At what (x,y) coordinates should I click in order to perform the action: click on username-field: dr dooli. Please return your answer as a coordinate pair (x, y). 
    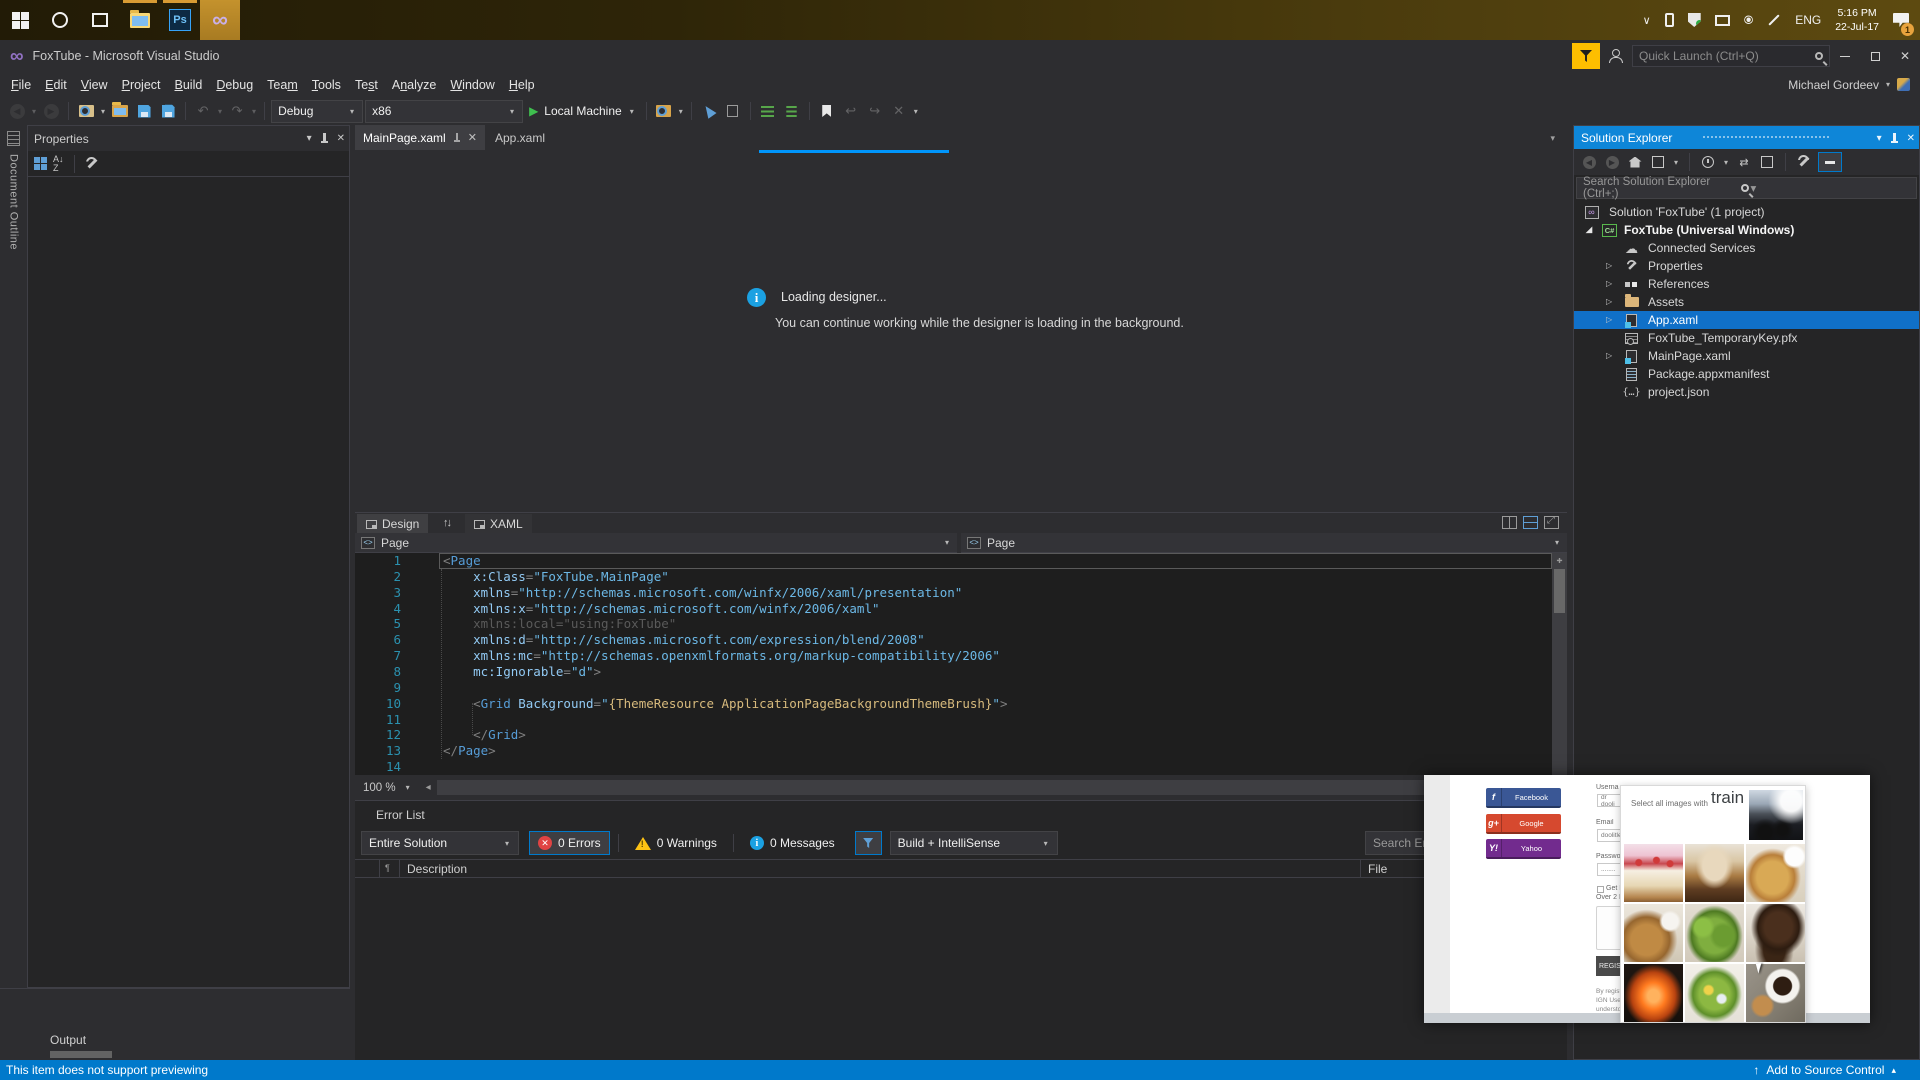
    Looking at the image, I should click on (1609, 800).